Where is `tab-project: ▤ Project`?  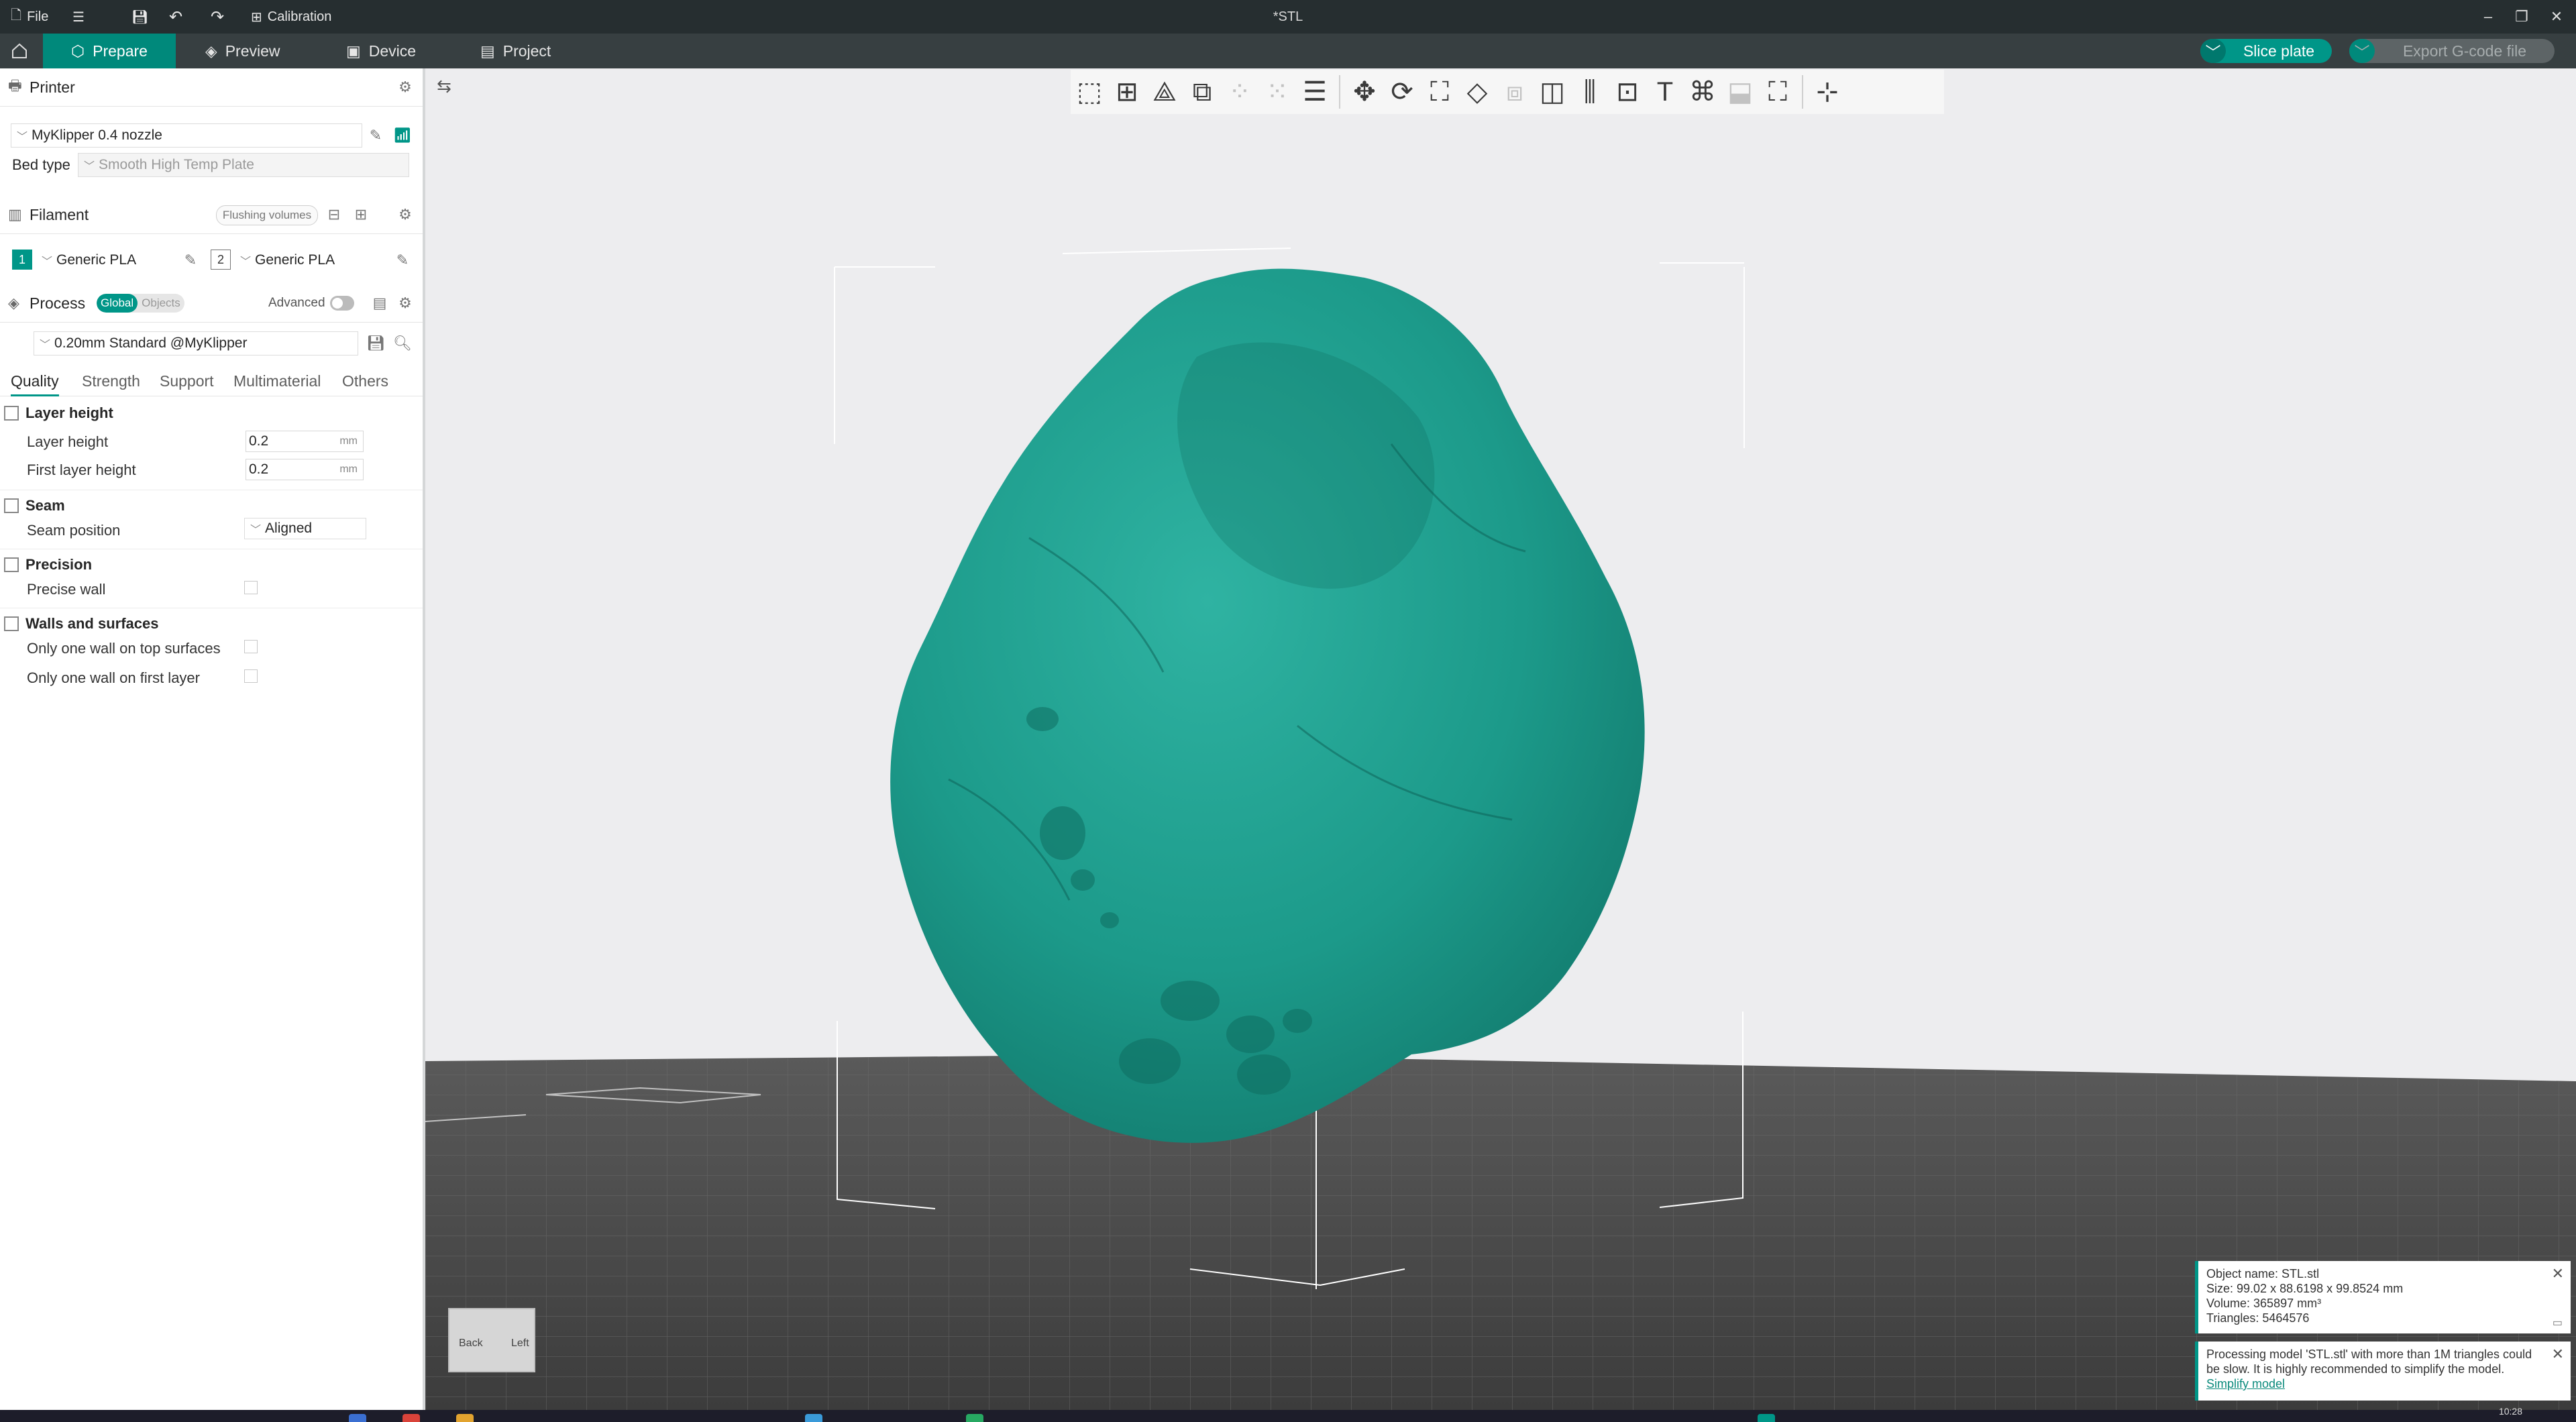 tab-project: ▤ Project is located at coordinates (515, 51).